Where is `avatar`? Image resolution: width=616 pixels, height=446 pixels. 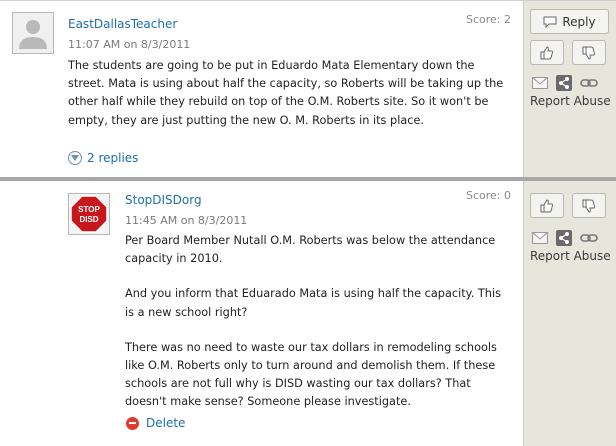
avatar is located at coordinates (33, 33).